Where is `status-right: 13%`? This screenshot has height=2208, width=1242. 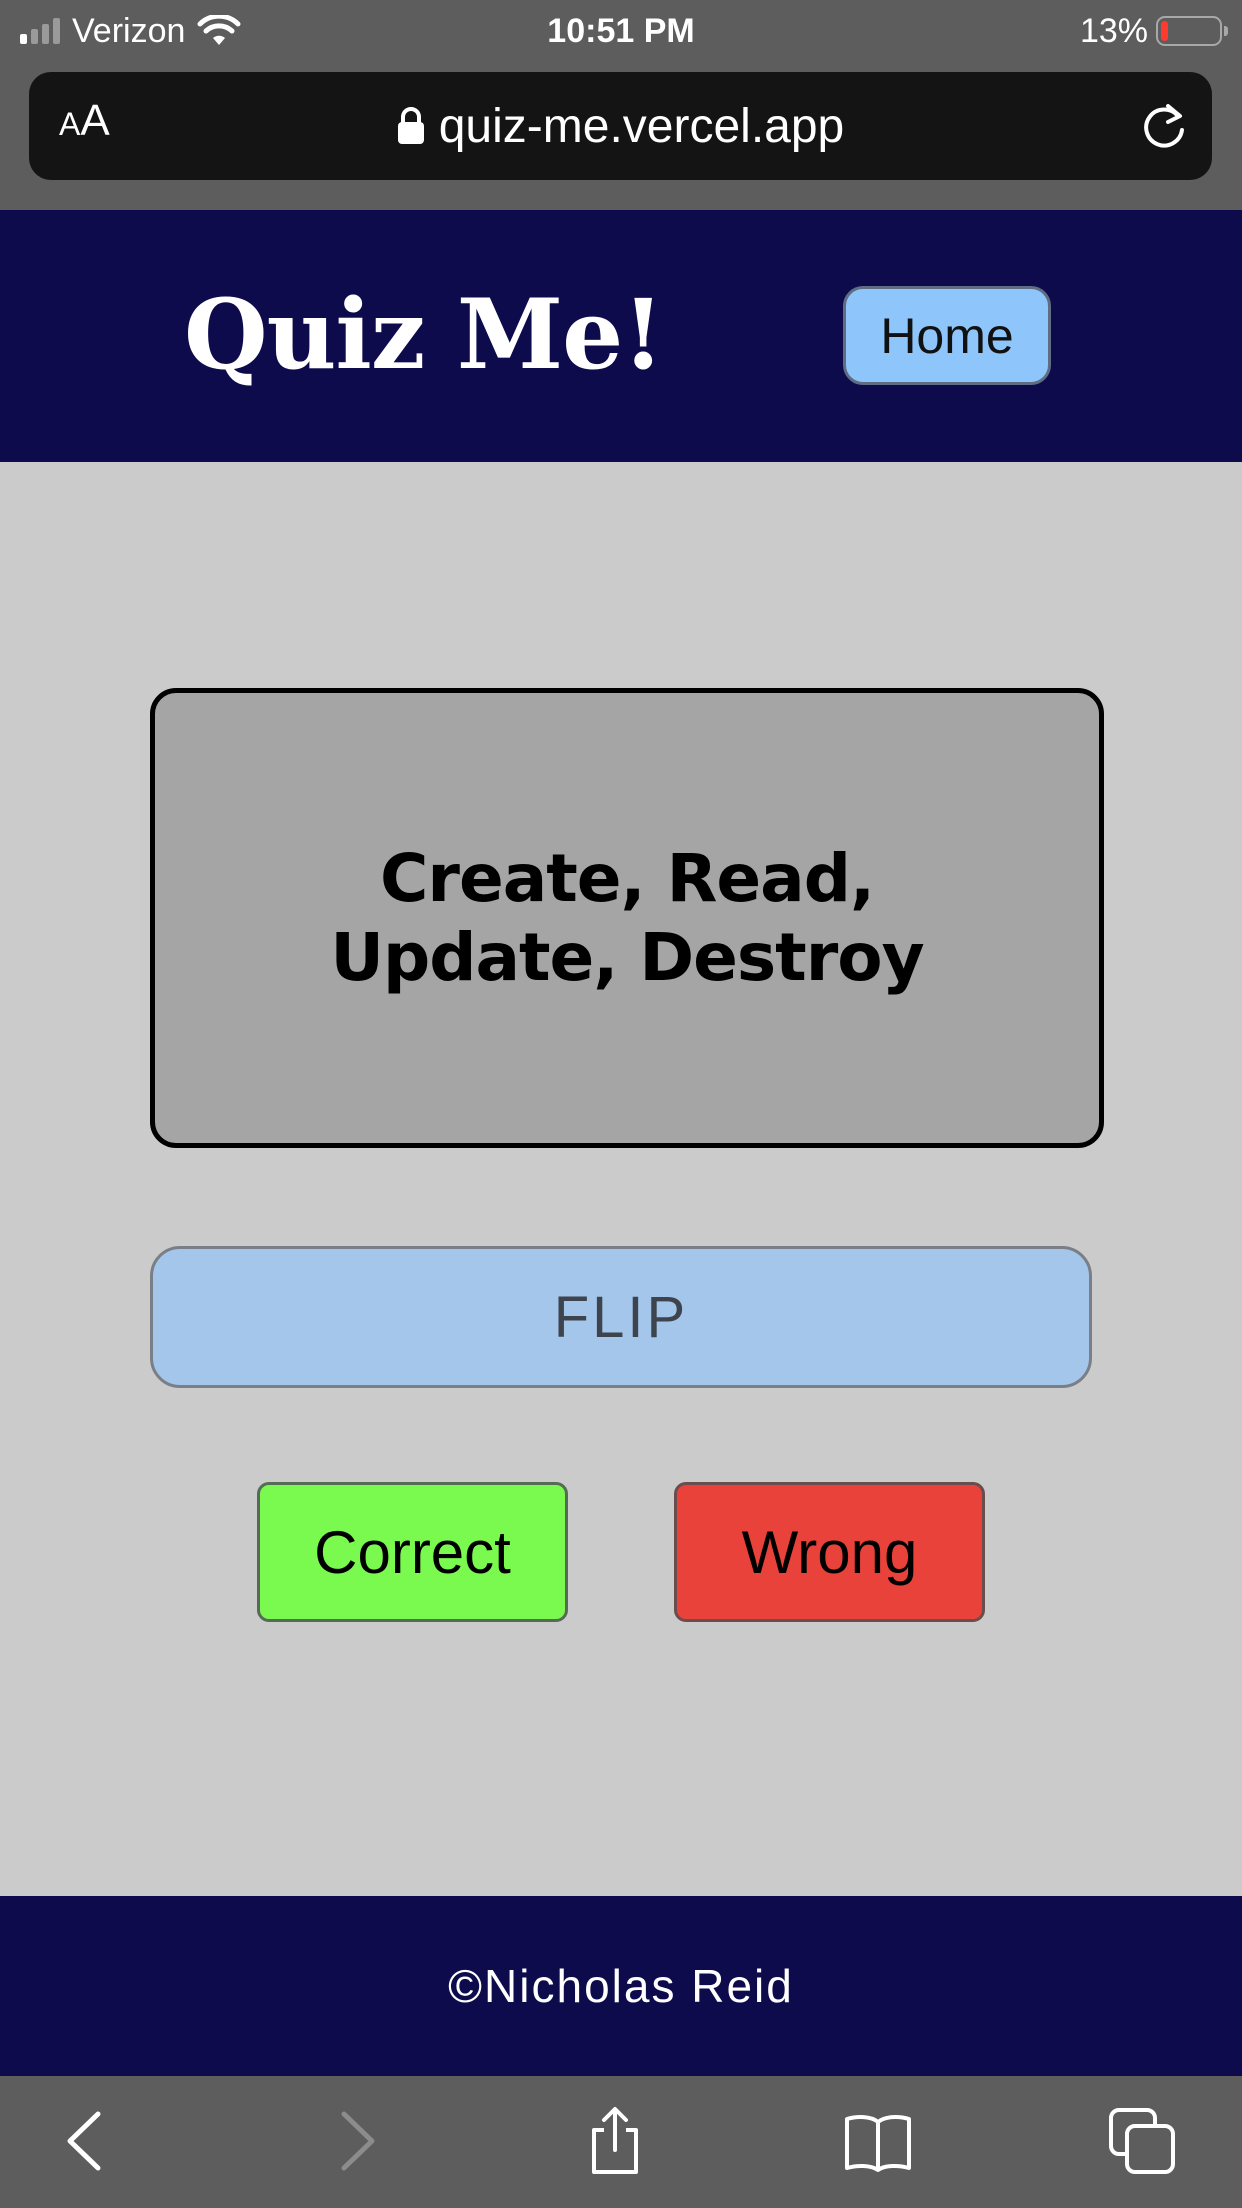
status-right: 13% is located at coordinates (1153, 31).